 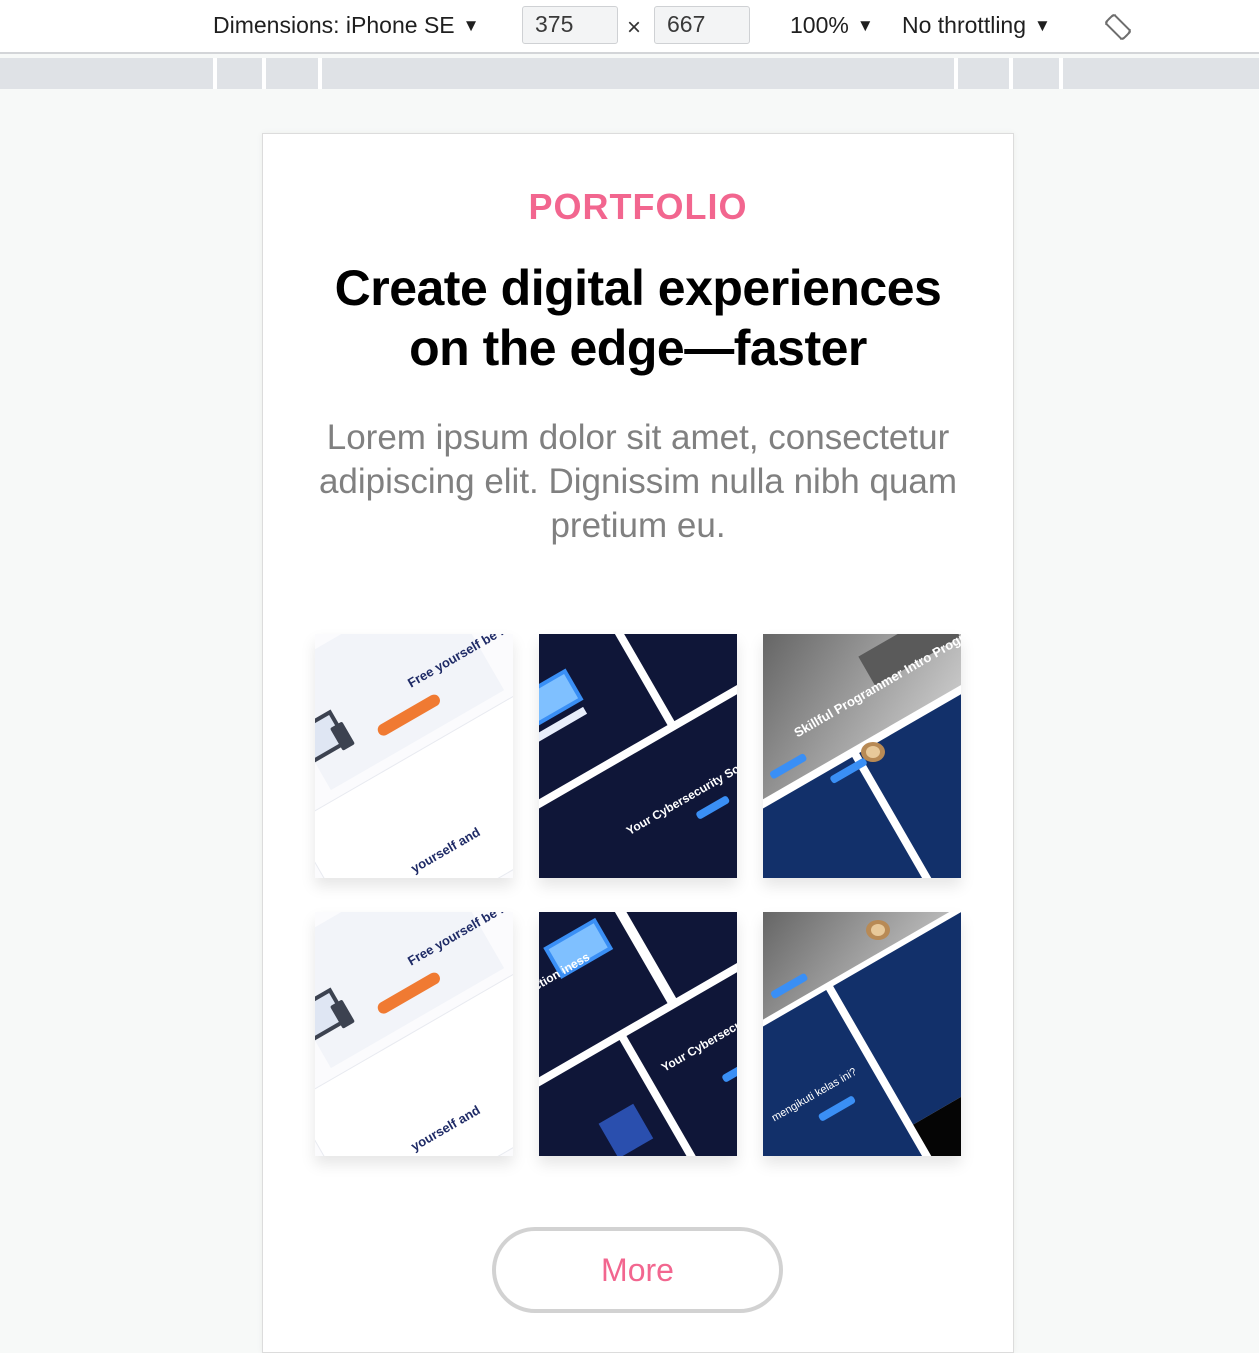 I want to click on page-title-line: Create digital experiences, so click(x=638, y=288).